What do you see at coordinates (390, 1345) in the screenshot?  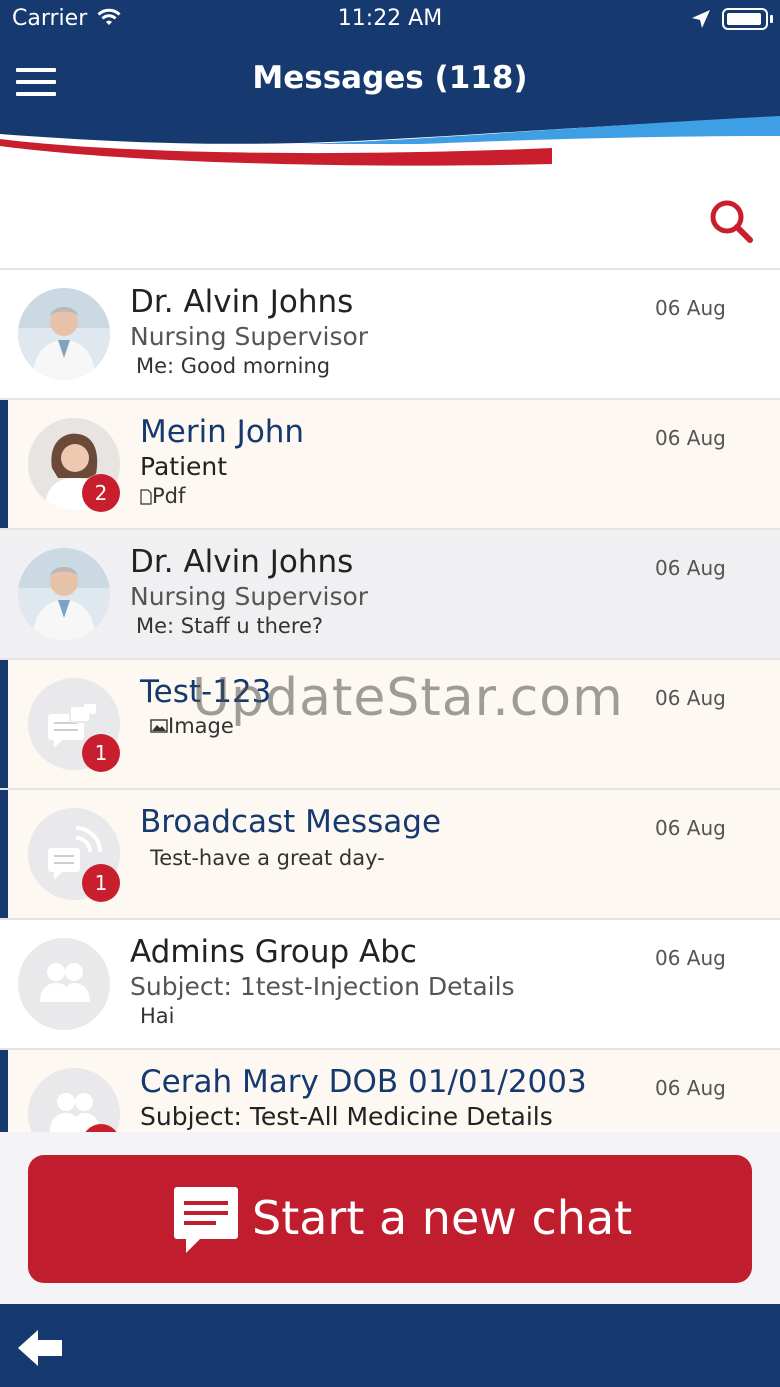 I see `bottom-bar` at bounding box center [390, 1345].